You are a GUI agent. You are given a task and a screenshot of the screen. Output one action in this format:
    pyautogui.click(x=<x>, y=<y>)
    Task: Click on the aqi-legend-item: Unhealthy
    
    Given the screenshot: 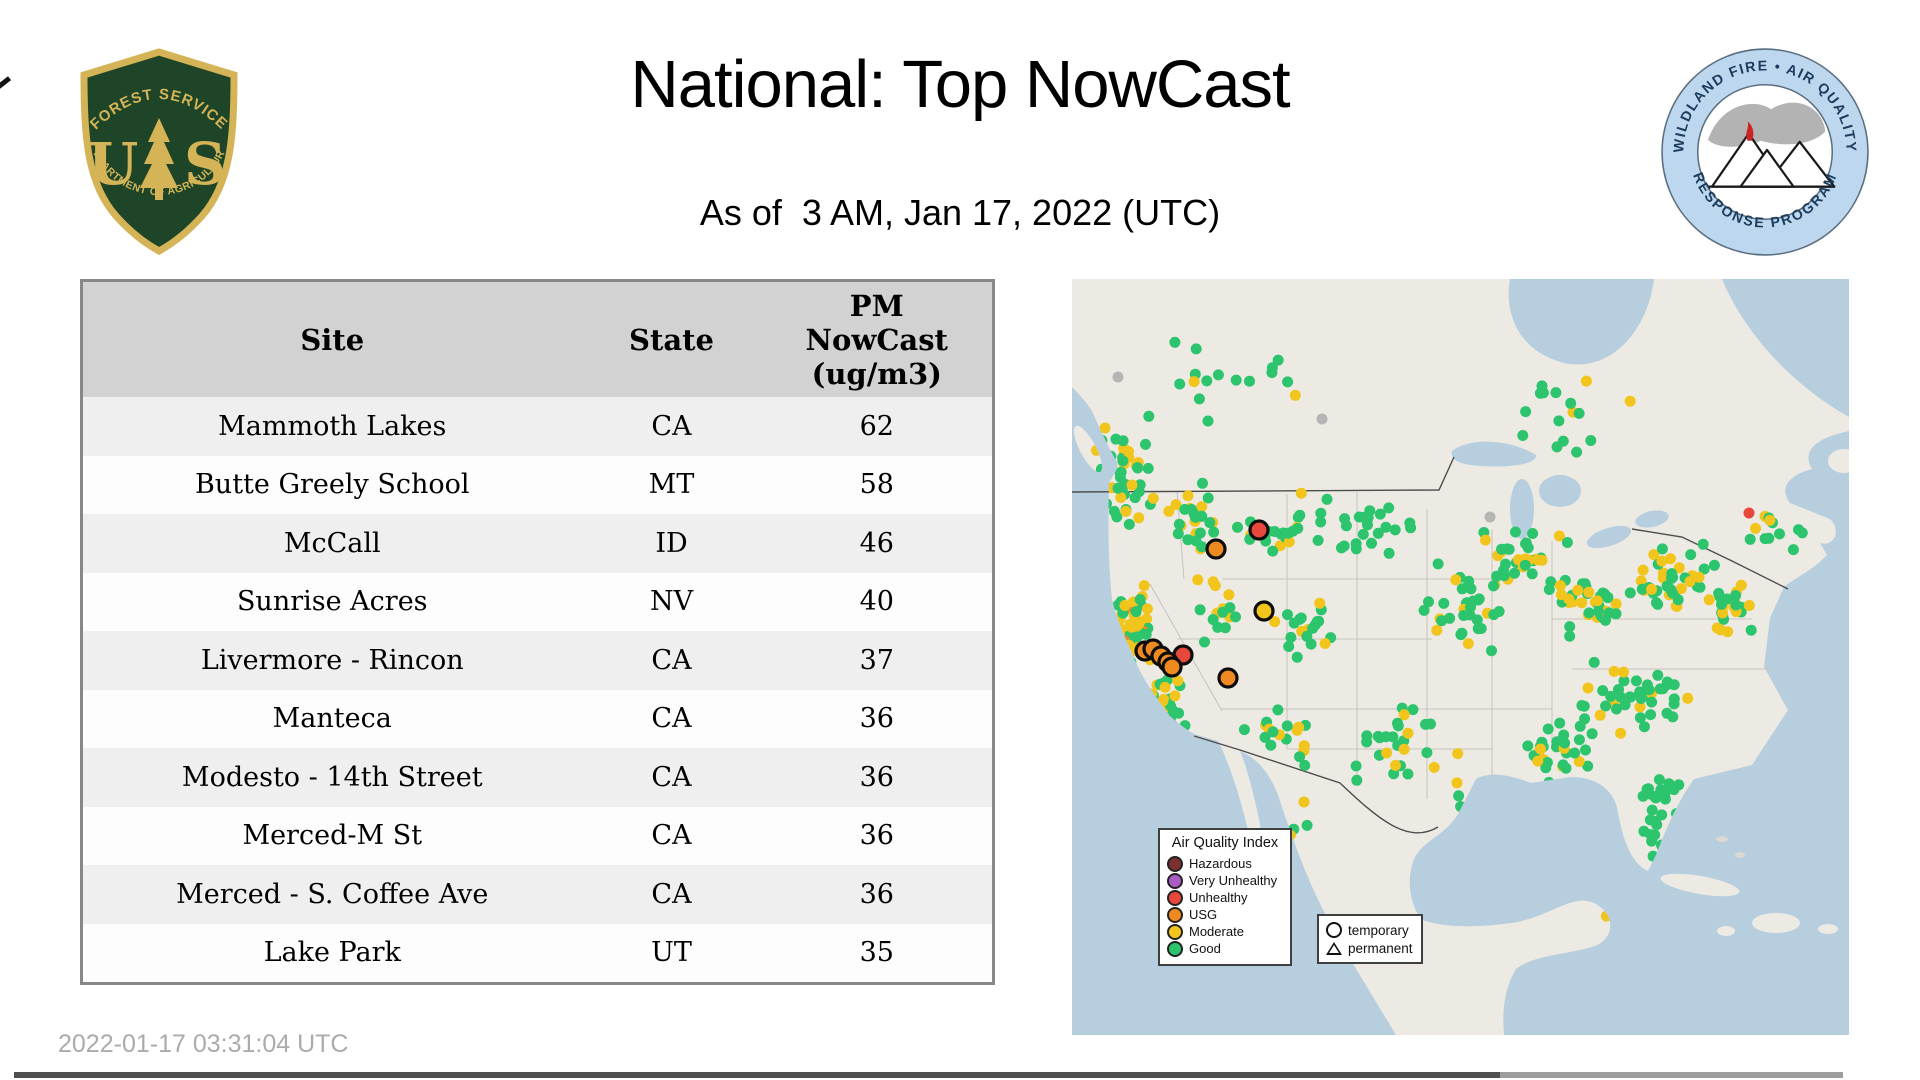 What is the action you would take?
    pyautogui.click(x=1225, y=897)
    